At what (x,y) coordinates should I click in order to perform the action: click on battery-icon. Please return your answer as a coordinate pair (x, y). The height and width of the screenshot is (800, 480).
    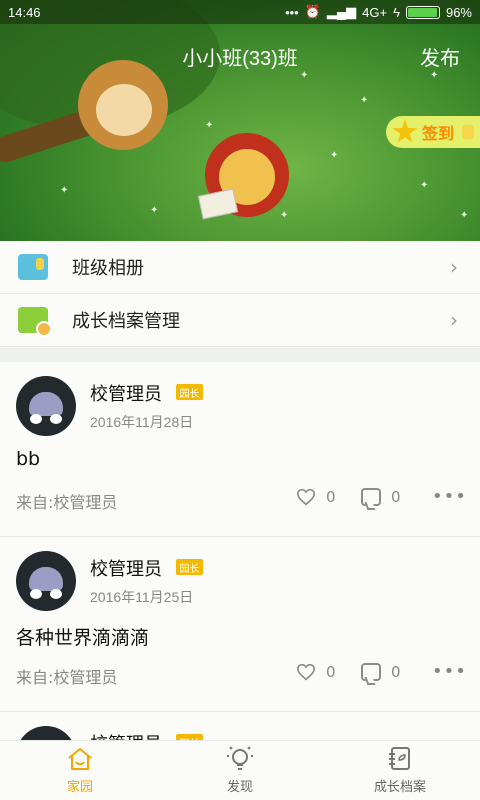
    Looking at the image, I should click on (422, 12).